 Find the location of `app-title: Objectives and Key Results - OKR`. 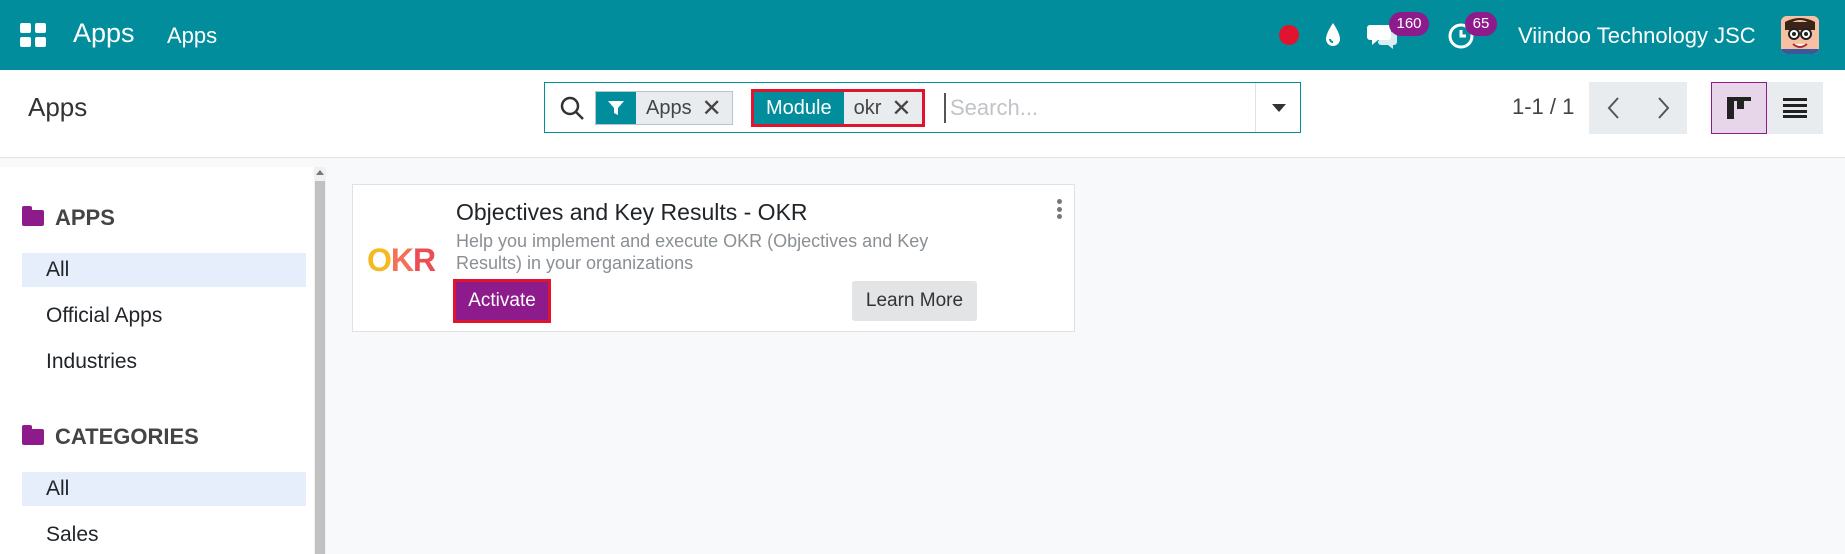

app-title: Objectives and Key Results - OKR is located at coordinates (632, 212).